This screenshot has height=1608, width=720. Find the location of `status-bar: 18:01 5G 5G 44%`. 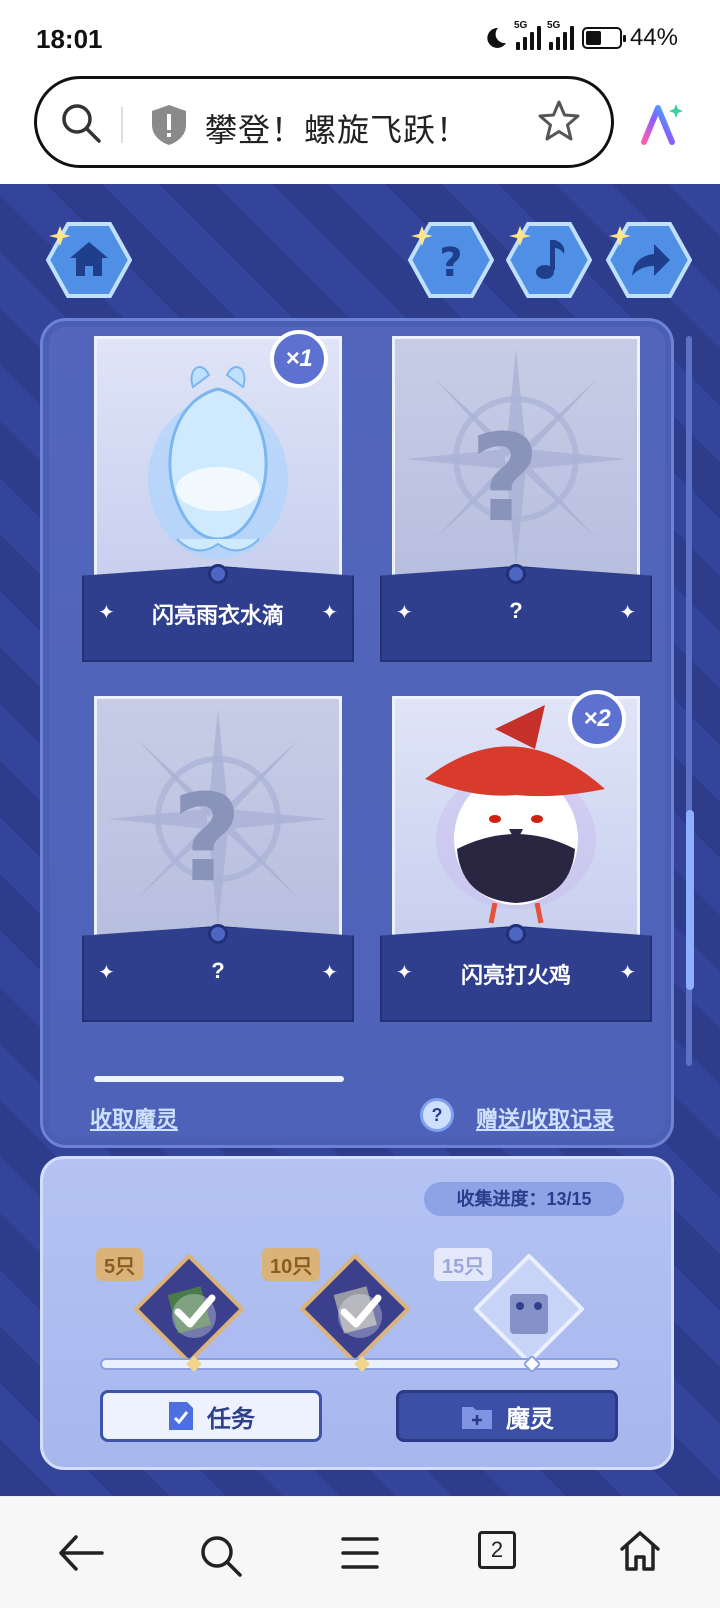

status-bar: 18:01 5G 5G 44% is located at coordinates (360, 36).